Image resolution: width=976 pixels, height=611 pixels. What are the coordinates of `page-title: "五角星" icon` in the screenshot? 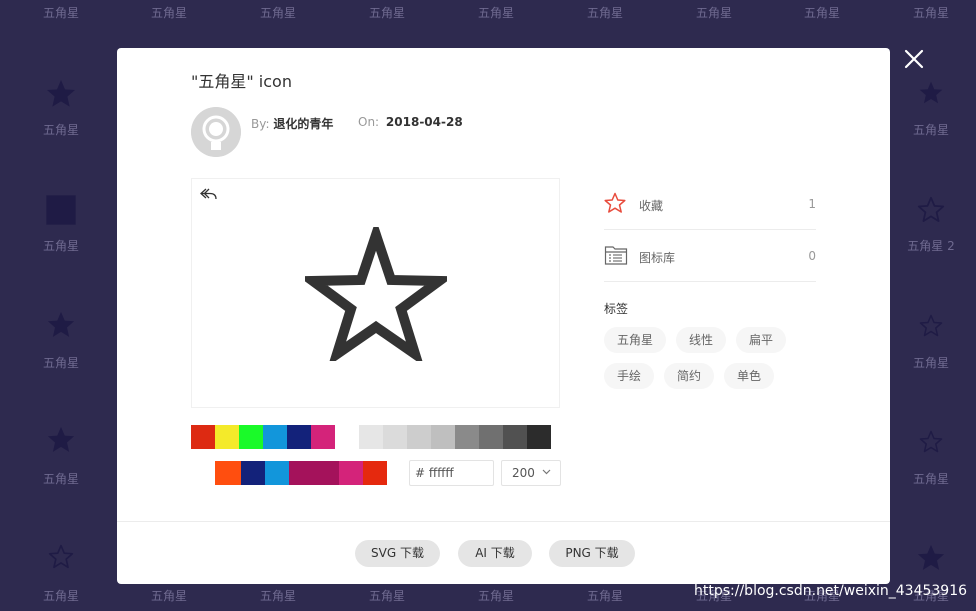 It's located at (241, 81).